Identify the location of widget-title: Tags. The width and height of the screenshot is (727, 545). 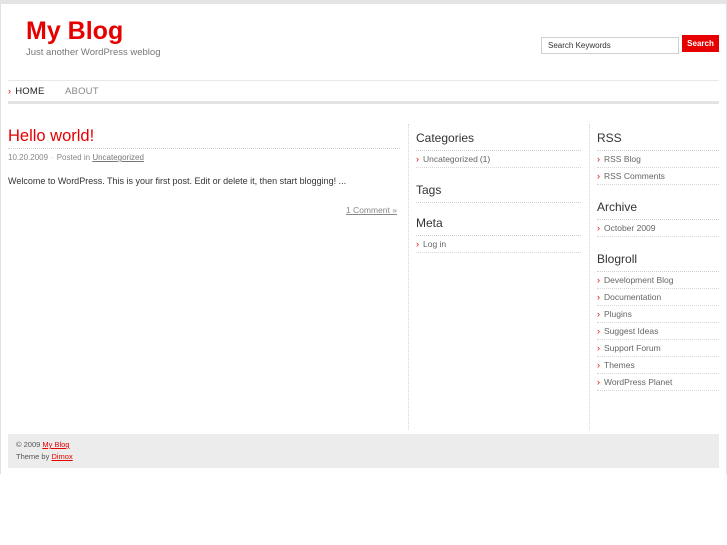
(498, 192).